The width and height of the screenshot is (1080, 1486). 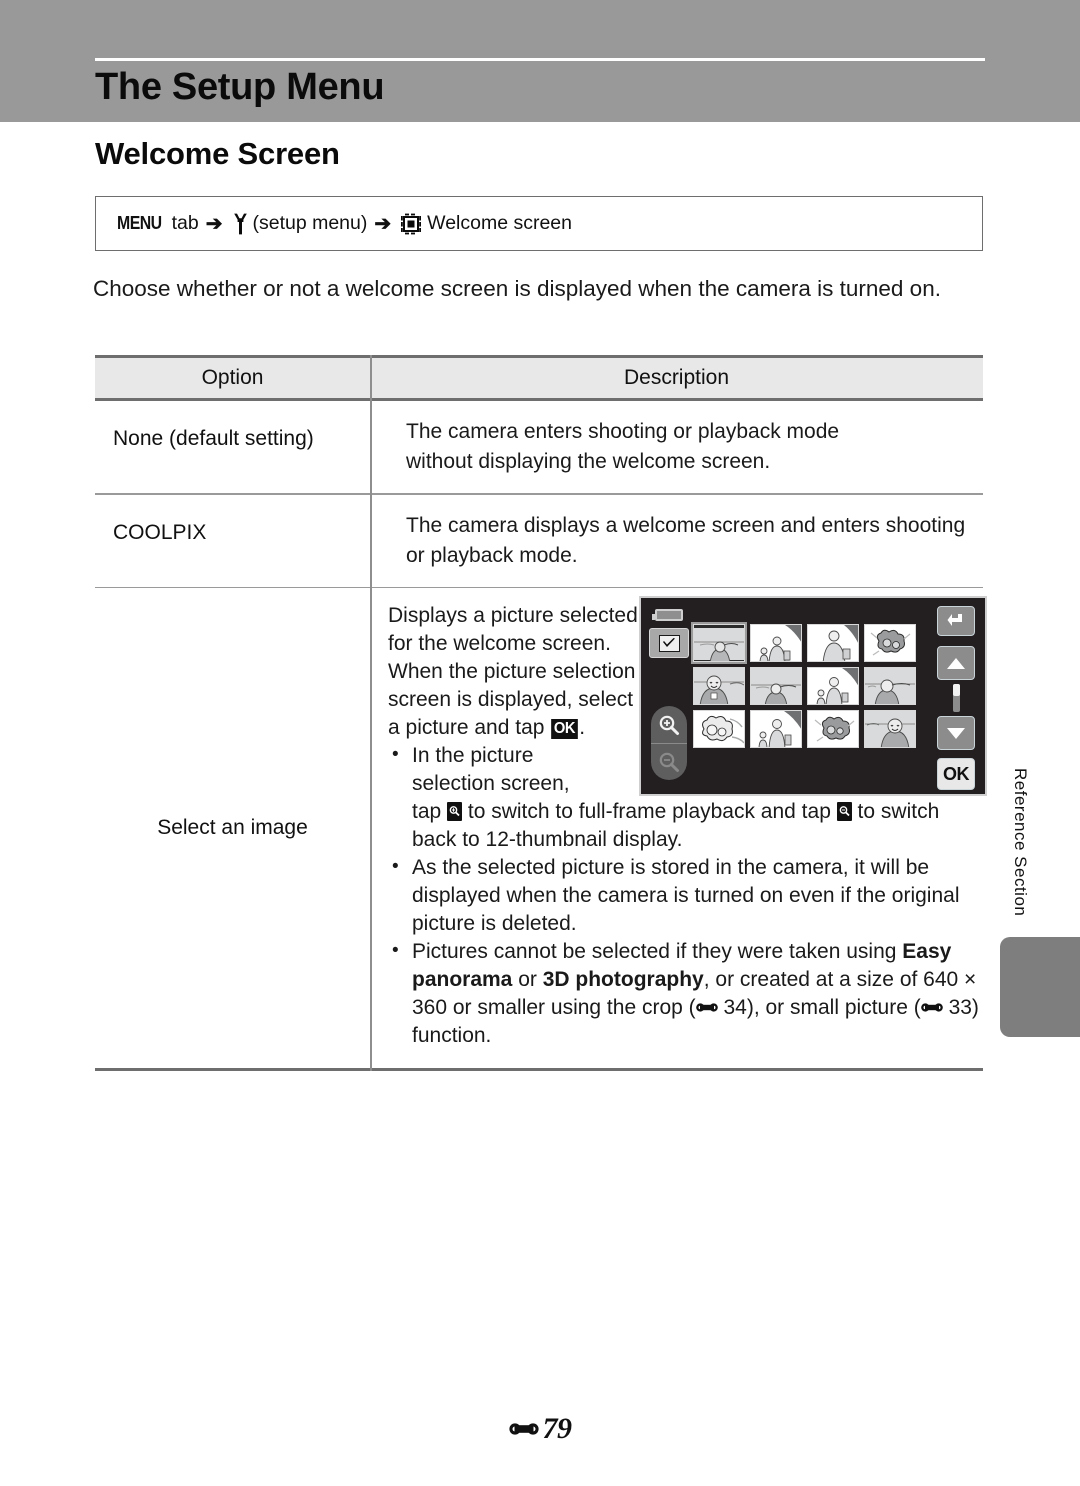 What do you see at coordinates (383, 224) in the screenshot?
I see `arrow-right-icon-2: ➔` at bounding box center [383, 224].